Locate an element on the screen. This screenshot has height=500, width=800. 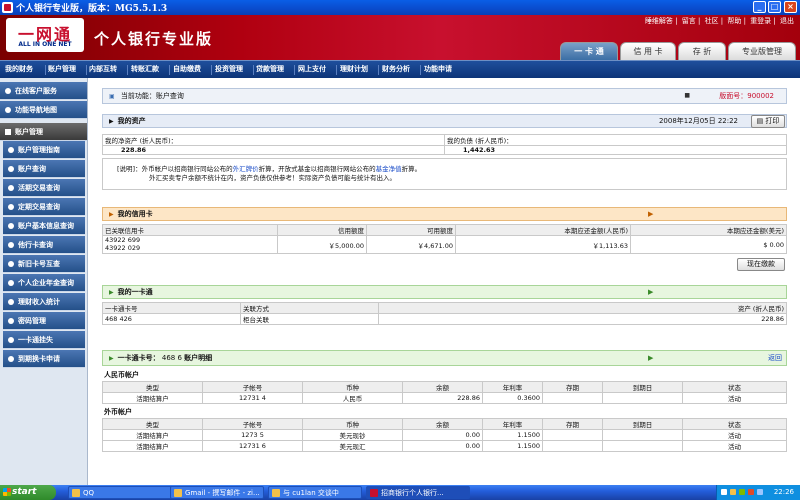
sidebar-item-other-bank: 他行卡查询 is located at coordinates (44, 245).